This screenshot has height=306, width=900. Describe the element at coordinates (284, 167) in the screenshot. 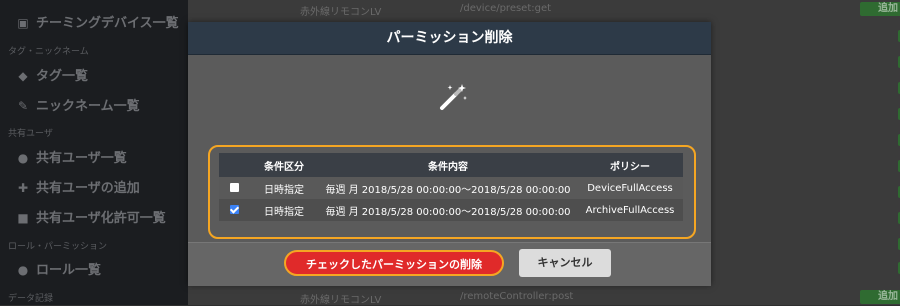

I see `table-header-type: 条件区分` at that location.